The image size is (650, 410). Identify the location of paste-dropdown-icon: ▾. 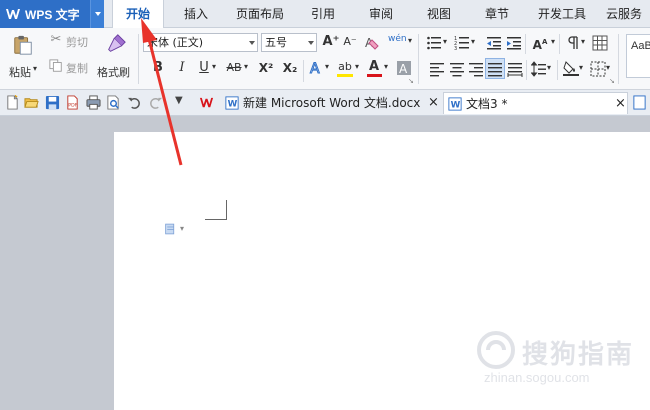
(35, 68).